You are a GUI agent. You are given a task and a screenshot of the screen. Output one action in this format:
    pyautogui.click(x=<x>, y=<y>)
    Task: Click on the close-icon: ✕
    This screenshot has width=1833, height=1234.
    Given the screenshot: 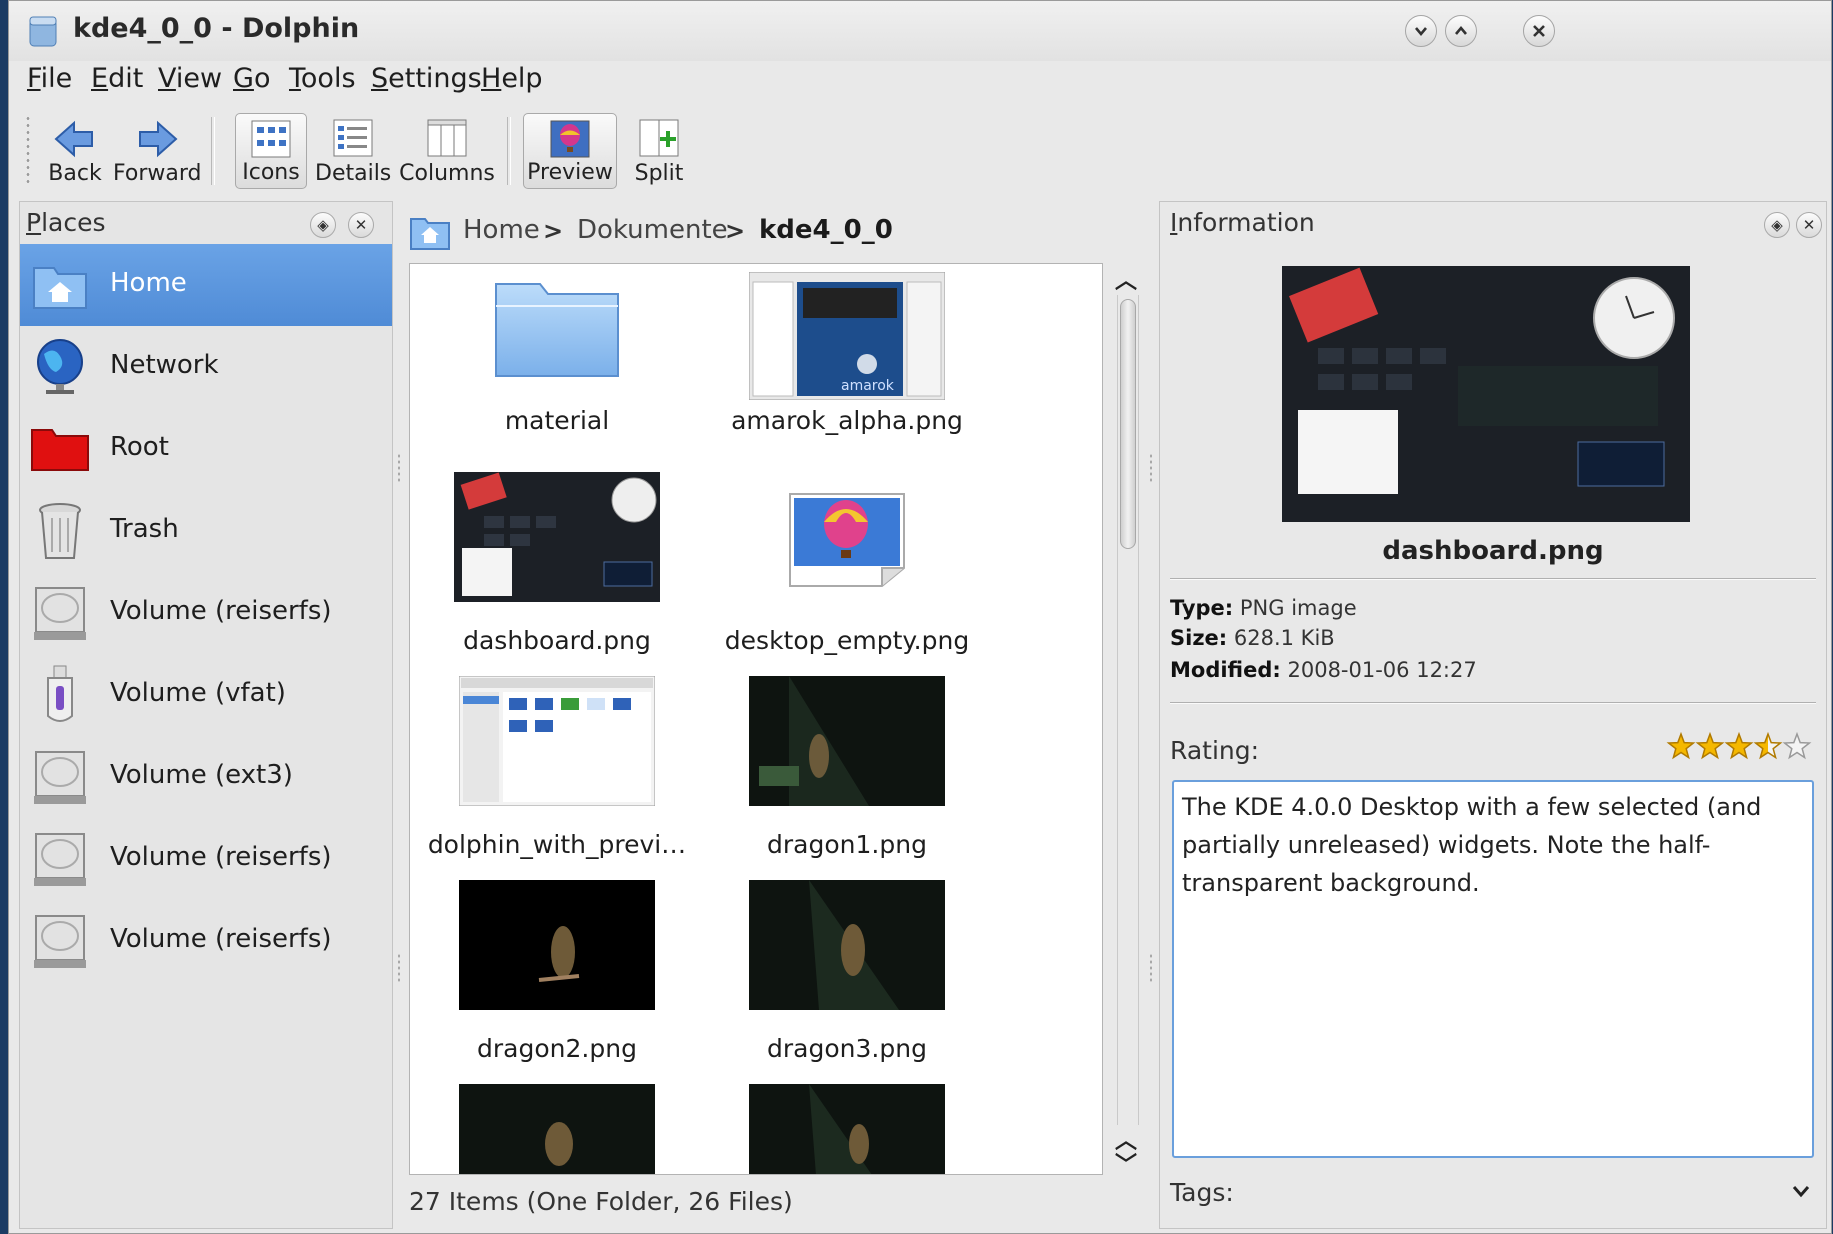 What is the action you would take?
    pyautogui.click(x=361, y=225)
    